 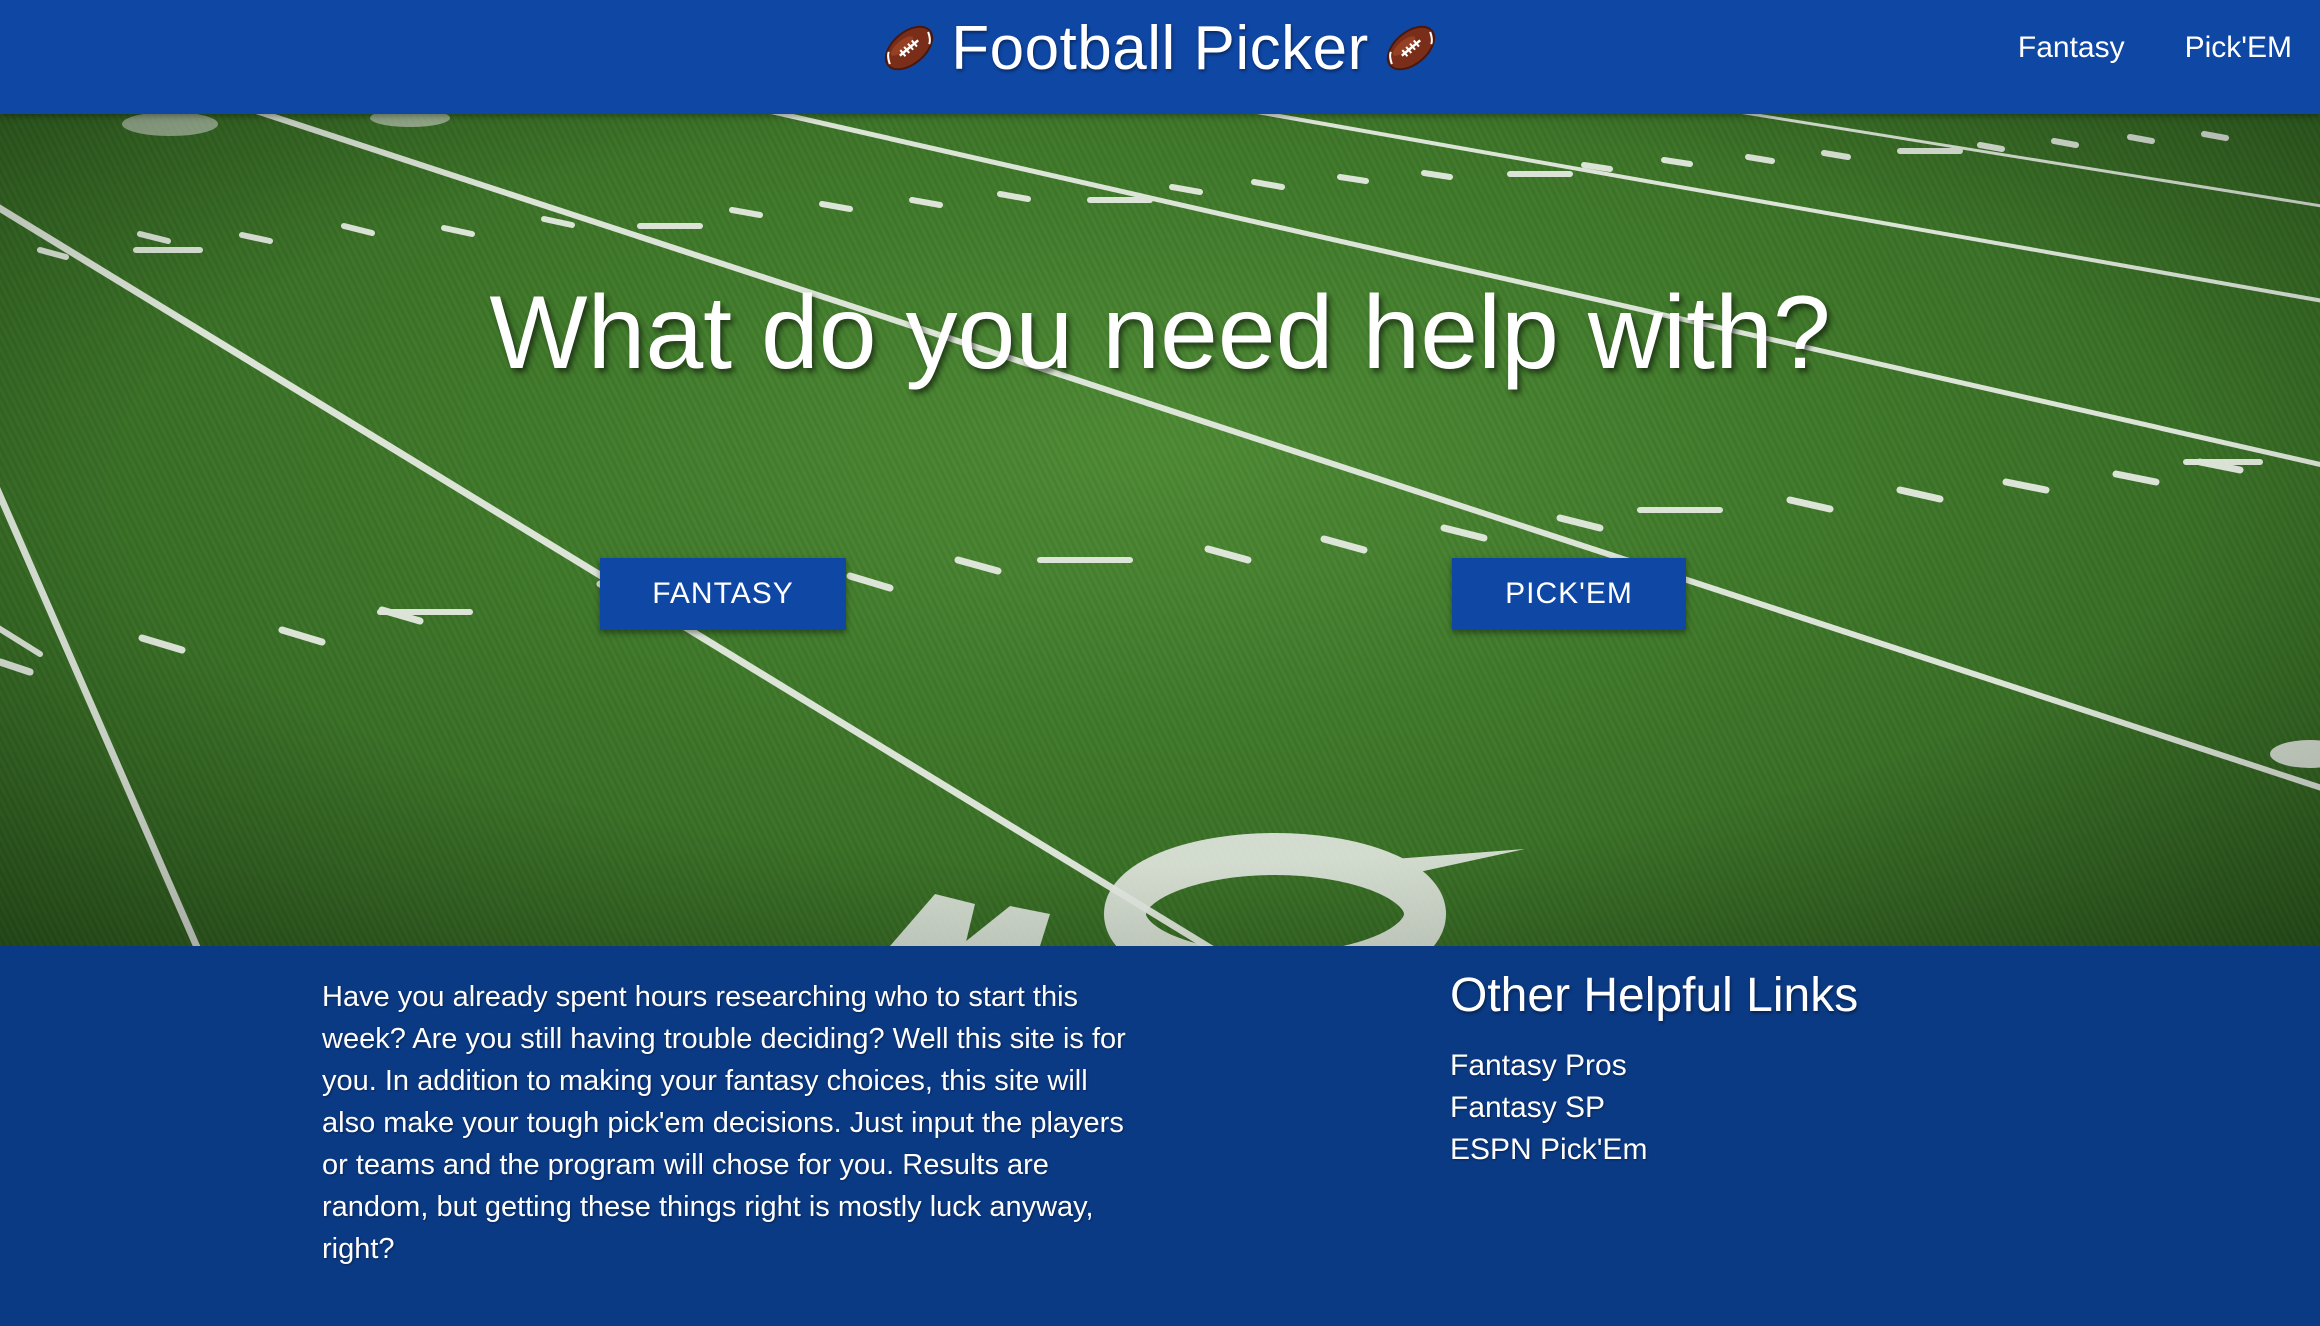 I want to click on site-brand: Football Picker, so click(x=1160, y=48).